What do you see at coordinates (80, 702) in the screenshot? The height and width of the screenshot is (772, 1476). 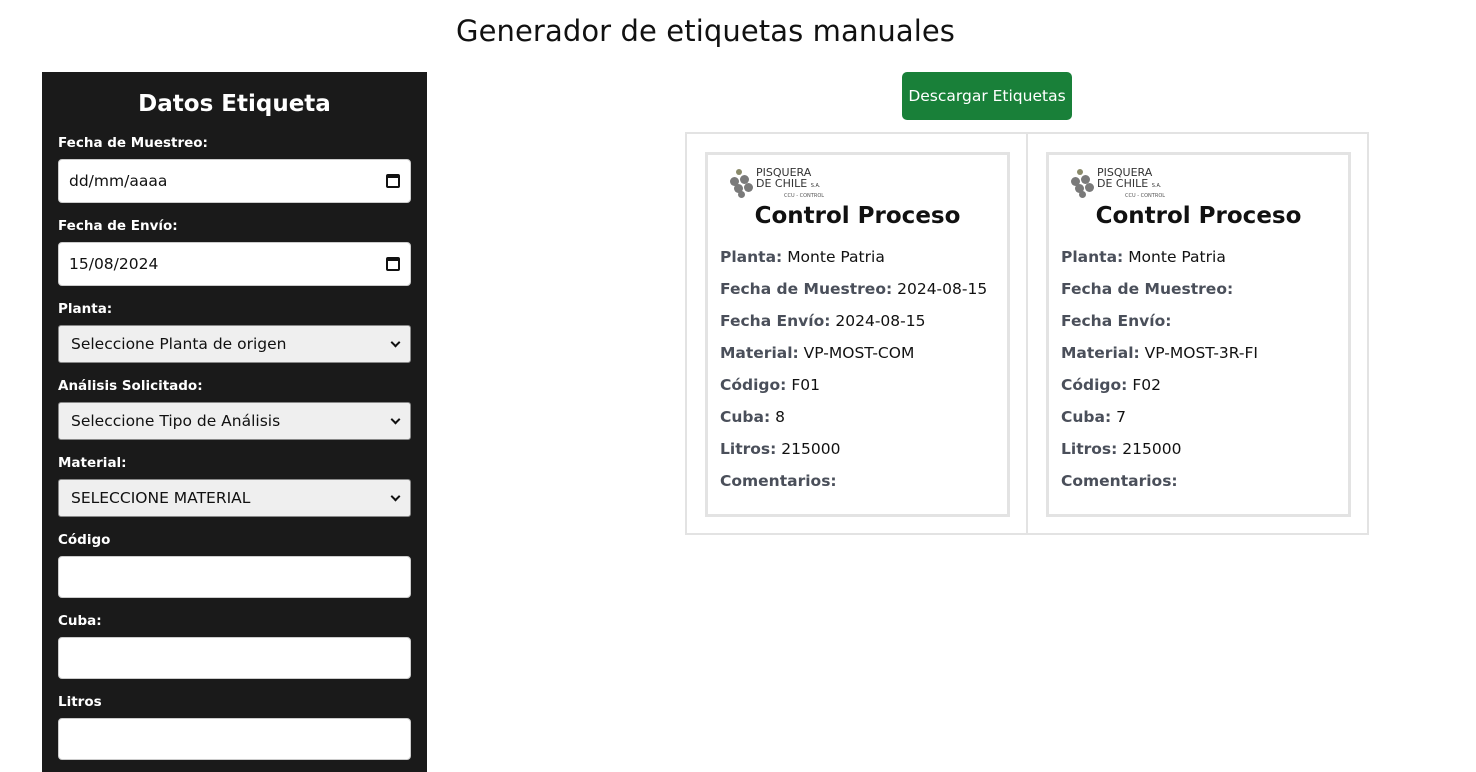 I see `litros-label: Litros` at bounding box center [80, 702].